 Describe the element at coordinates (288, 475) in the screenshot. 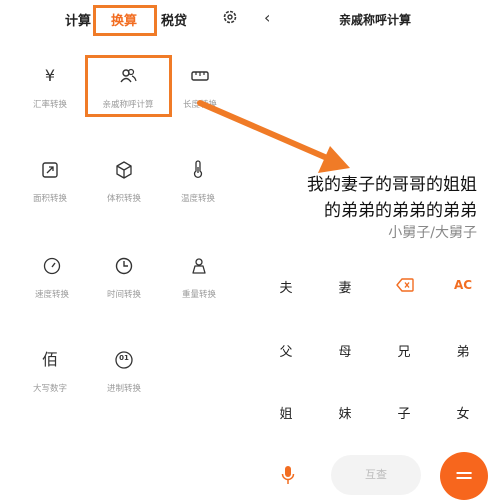

I see `microphone-icon` at that location.